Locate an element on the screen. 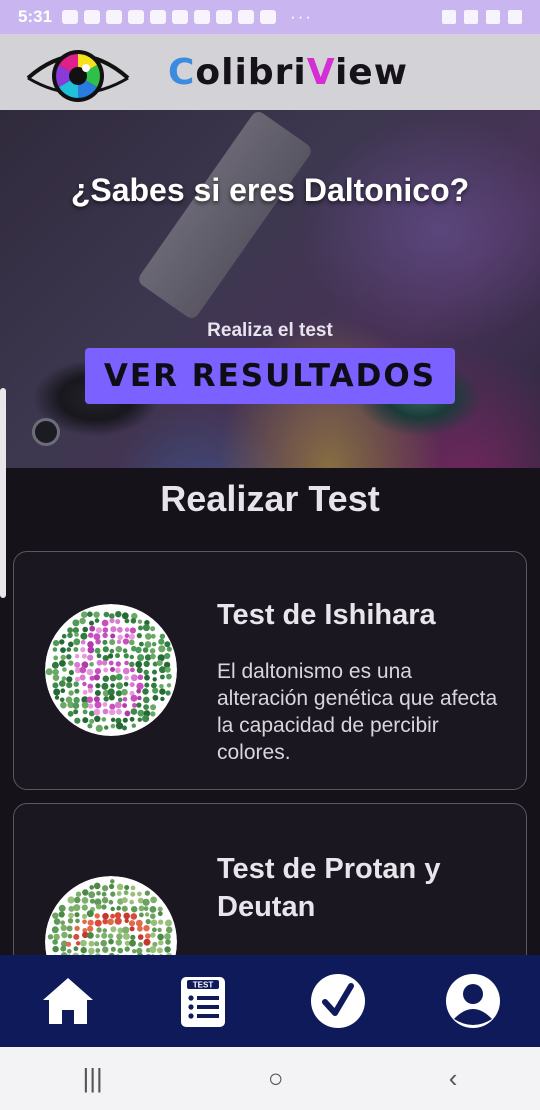 The image size is (540, 1110). brand-c: C is located at coordinates (182, 72).